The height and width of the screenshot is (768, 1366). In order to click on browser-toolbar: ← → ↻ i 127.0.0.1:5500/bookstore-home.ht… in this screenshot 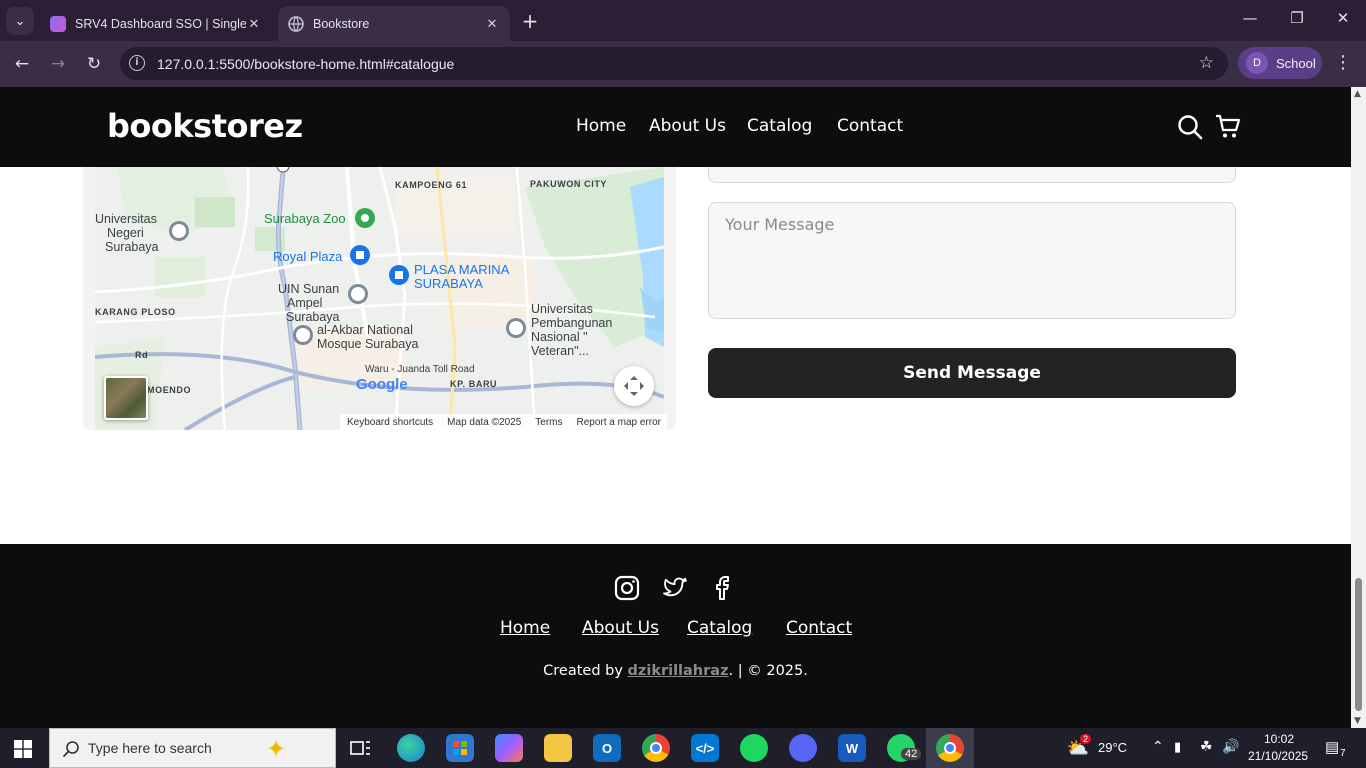, I will do `click(683, 64)`.